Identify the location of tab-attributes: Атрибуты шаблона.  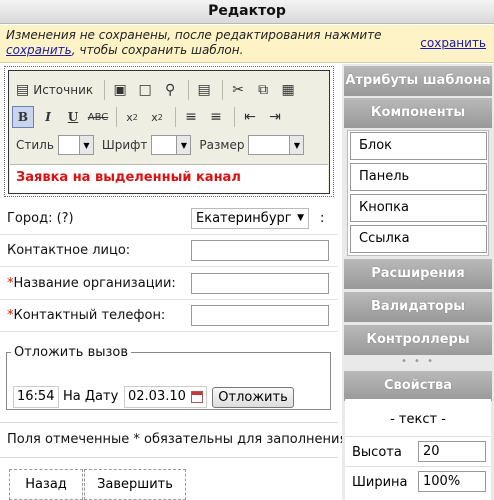
(418, 81).